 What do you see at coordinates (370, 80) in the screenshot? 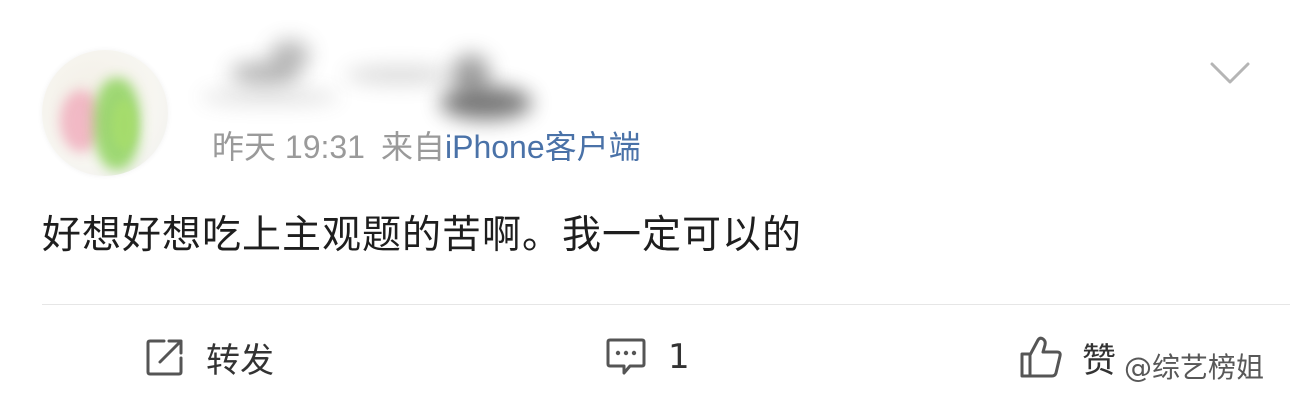
I see `username-blurred` at bounding box center [370, 80].